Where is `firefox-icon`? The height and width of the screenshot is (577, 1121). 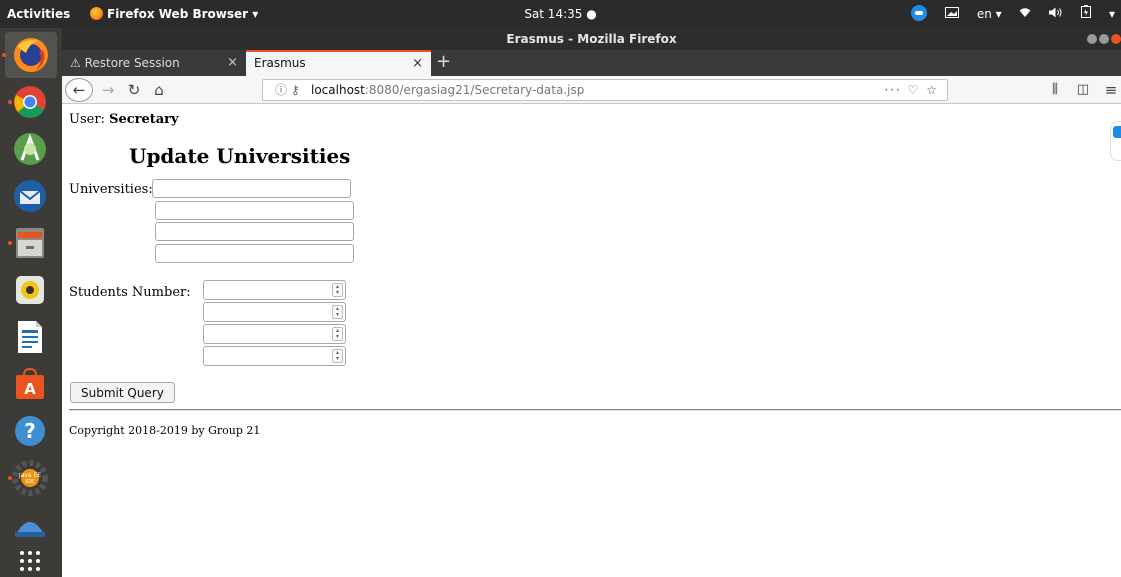 firefox-icon is located at coordinates (31, 55).